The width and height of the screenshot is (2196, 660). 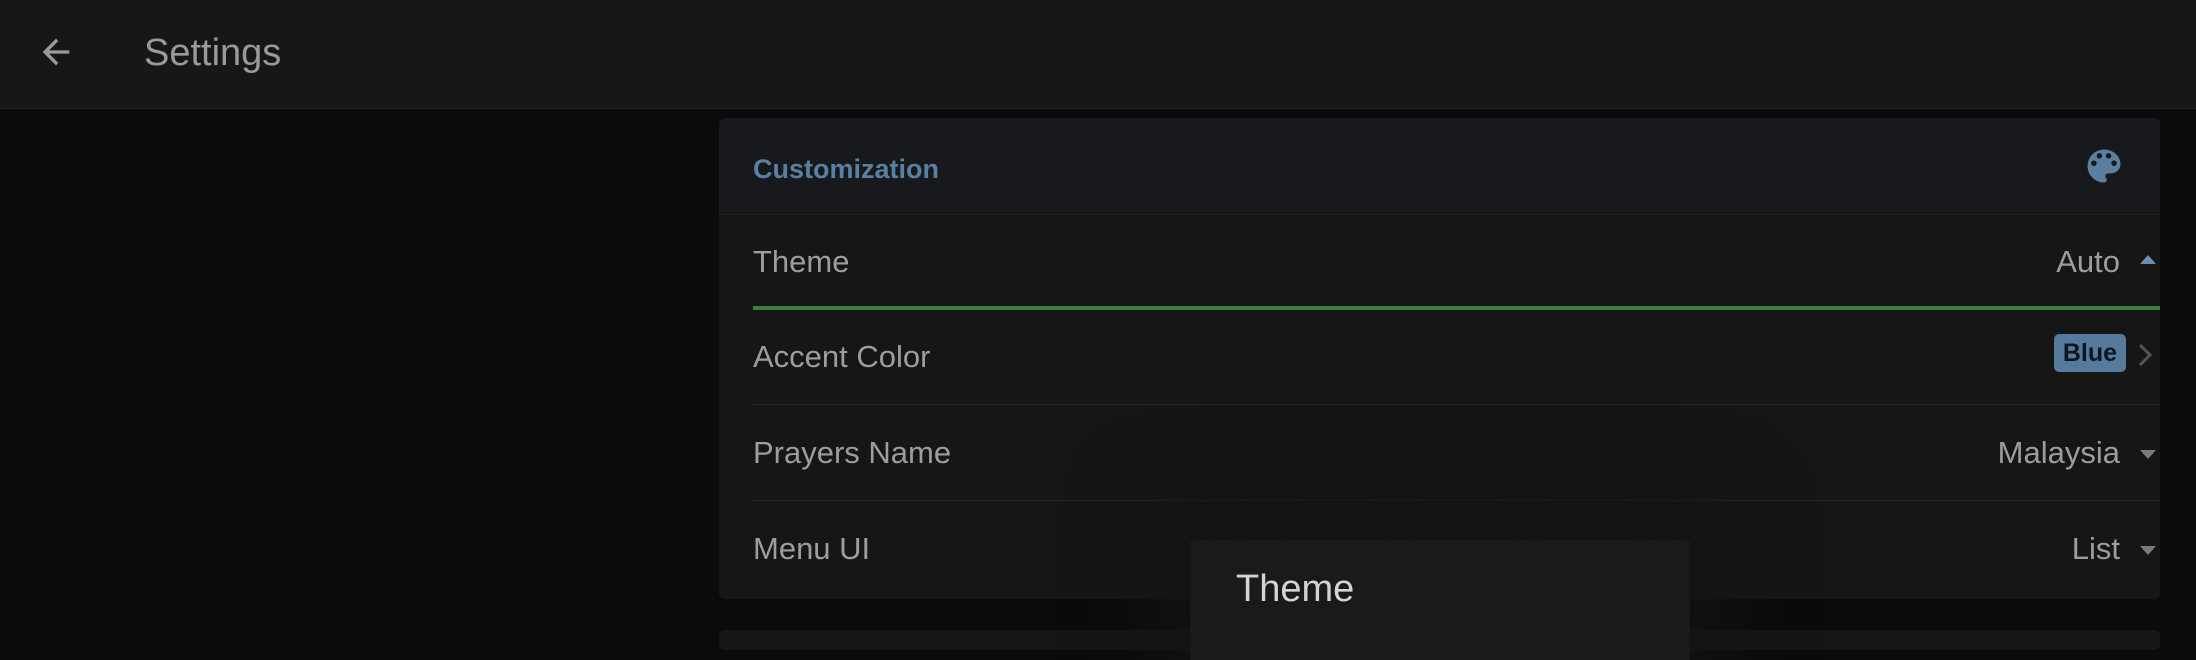 I want to click on prayers-name-value: Malaysia, so click(x=2058, y=452).